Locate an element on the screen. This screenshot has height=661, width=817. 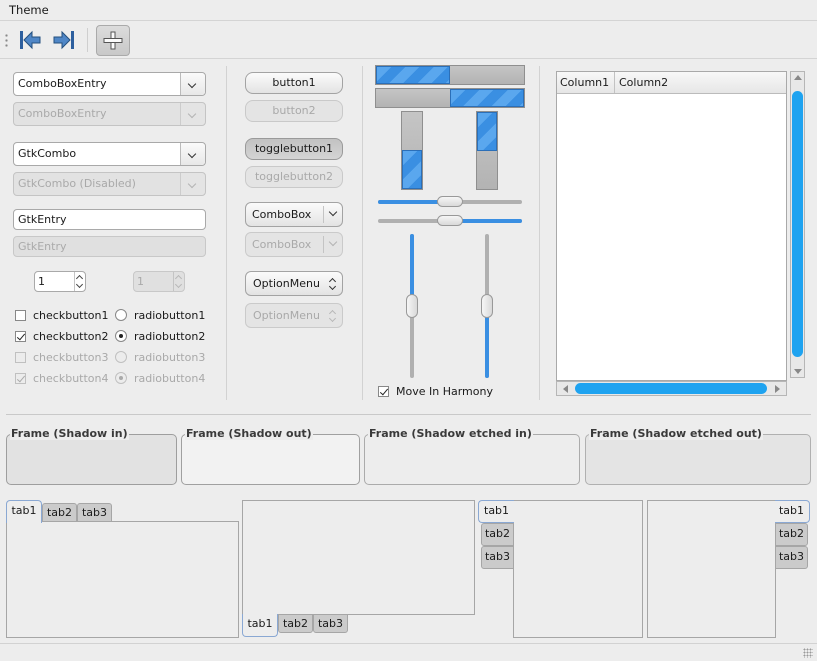
gtkentry-1: GtkEntry is located at coordinates (109, 219).